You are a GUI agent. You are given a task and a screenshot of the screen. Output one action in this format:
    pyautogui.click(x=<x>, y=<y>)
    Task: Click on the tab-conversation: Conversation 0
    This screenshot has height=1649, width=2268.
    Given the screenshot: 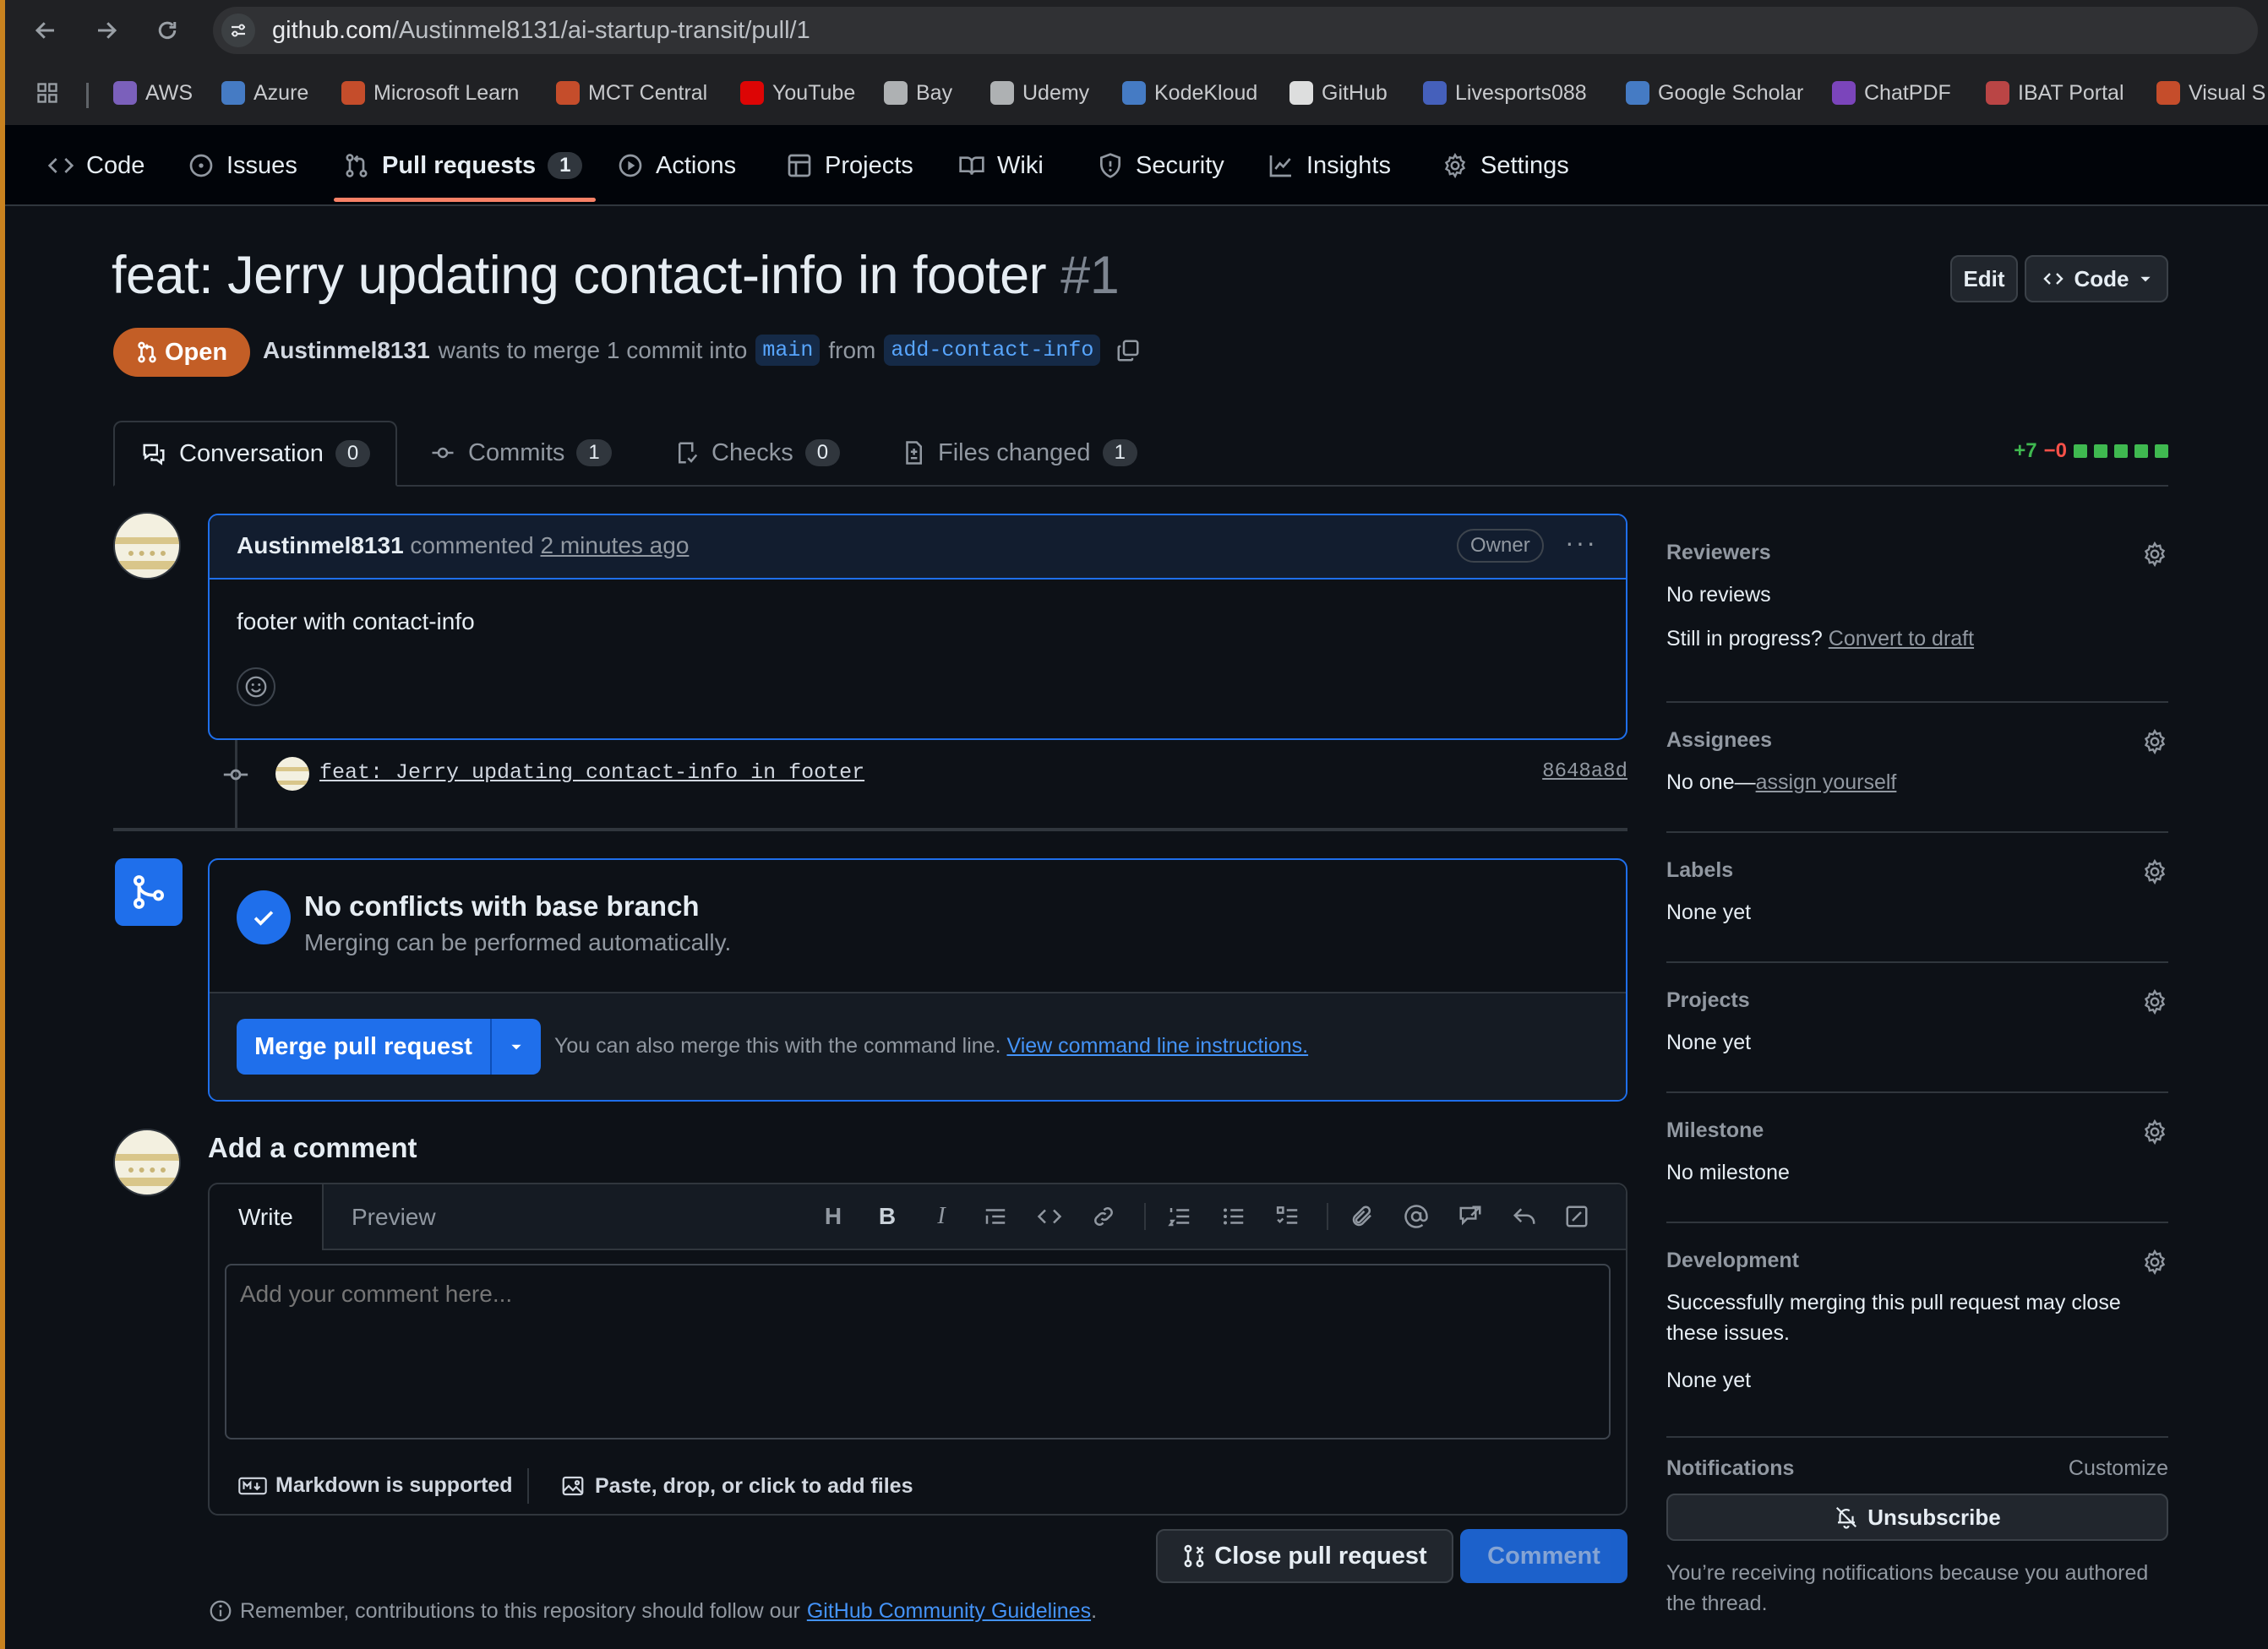 What is the action you would take?
    pyautogui.click(x=255, y=454)
    